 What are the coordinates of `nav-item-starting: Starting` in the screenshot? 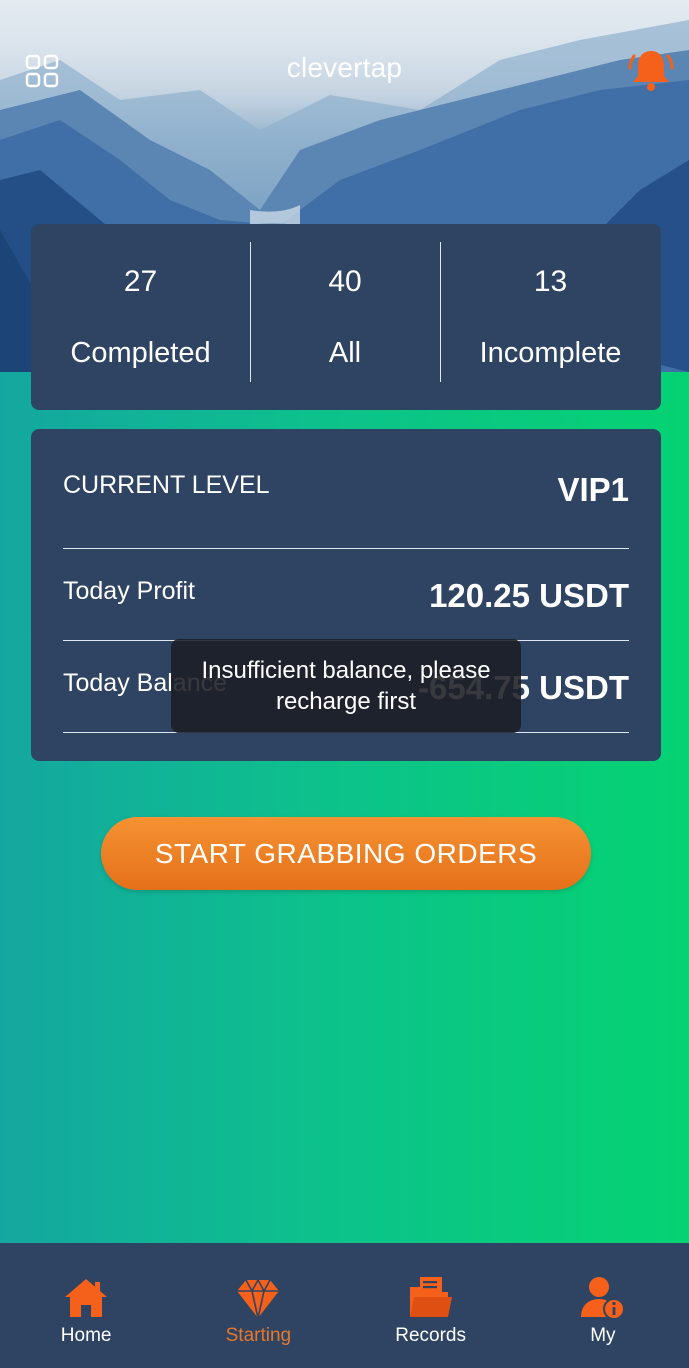 It's located at (258, 1305).